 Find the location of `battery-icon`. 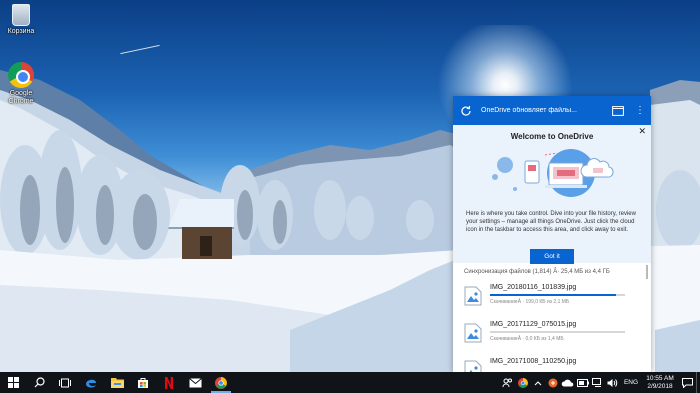

battery-icon is located at coordinates (582, 382).